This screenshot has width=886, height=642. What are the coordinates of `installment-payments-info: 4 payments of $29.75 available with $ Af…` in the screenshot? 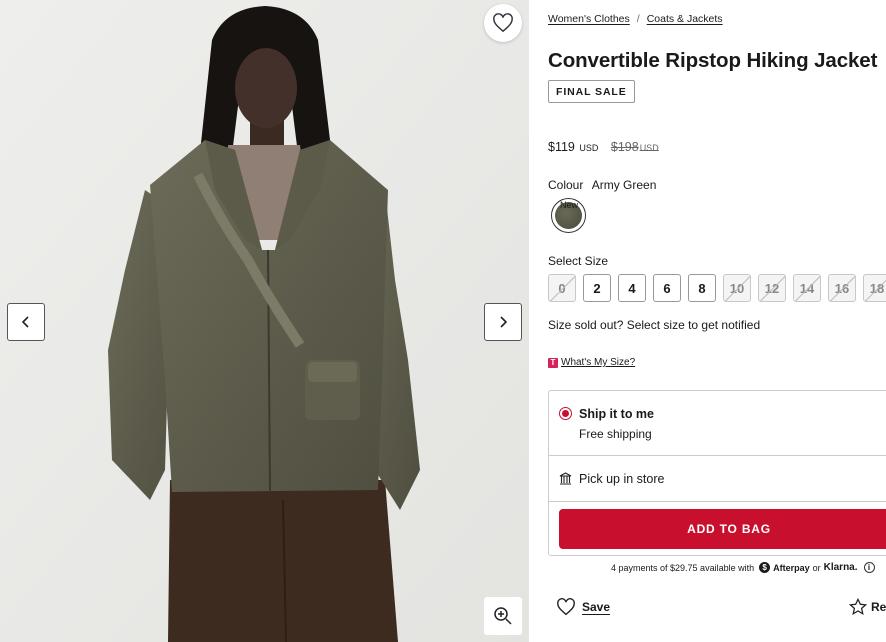 It's located at (743, 567).